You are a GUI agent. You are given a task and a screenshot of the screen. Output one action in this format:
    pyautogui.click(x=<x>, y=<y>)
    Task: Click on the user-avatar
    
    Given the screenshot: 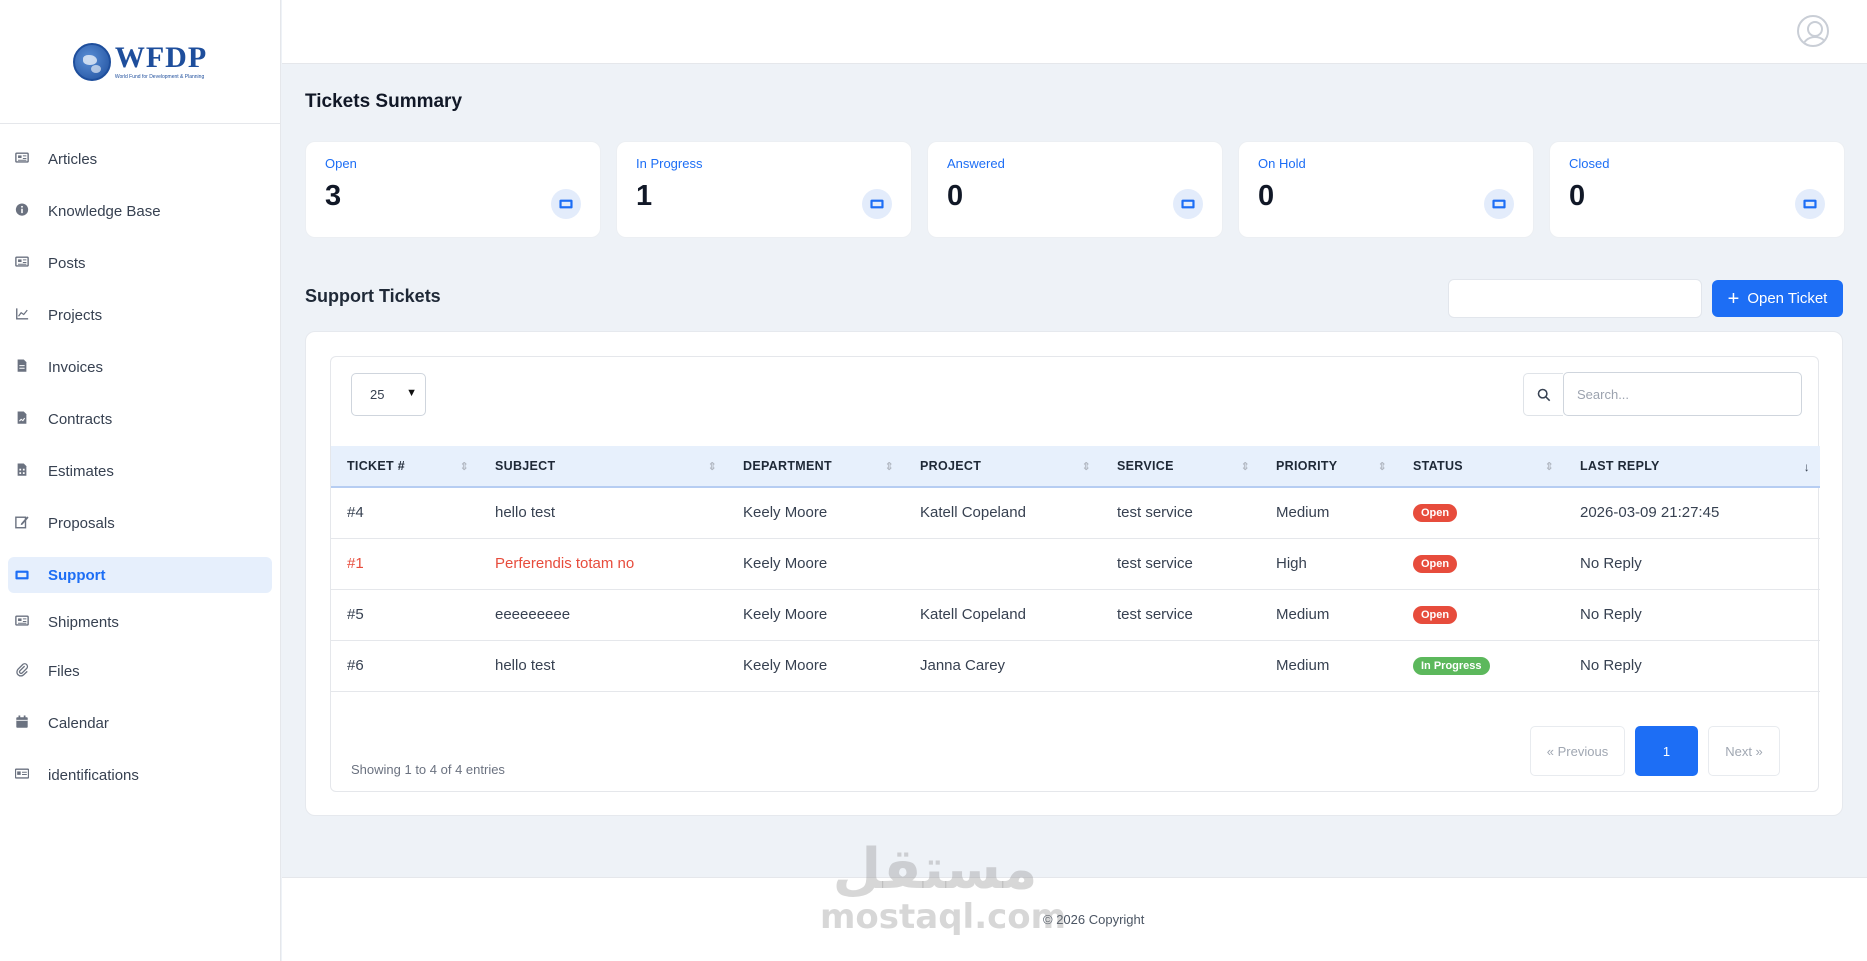 What is the action you would take?
    pyautogui.click(x=1813, y=31)
    